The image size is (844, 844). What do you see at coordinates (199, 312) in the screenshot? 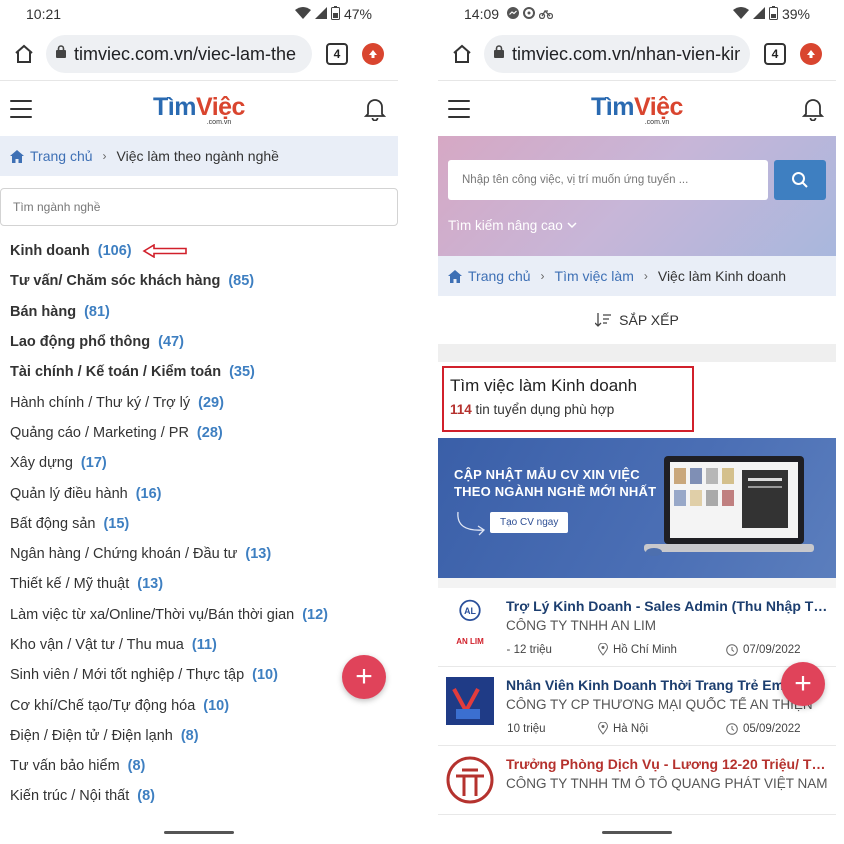
I see `category-item: Bán hàng (81)` at bounding box center [199, 312].